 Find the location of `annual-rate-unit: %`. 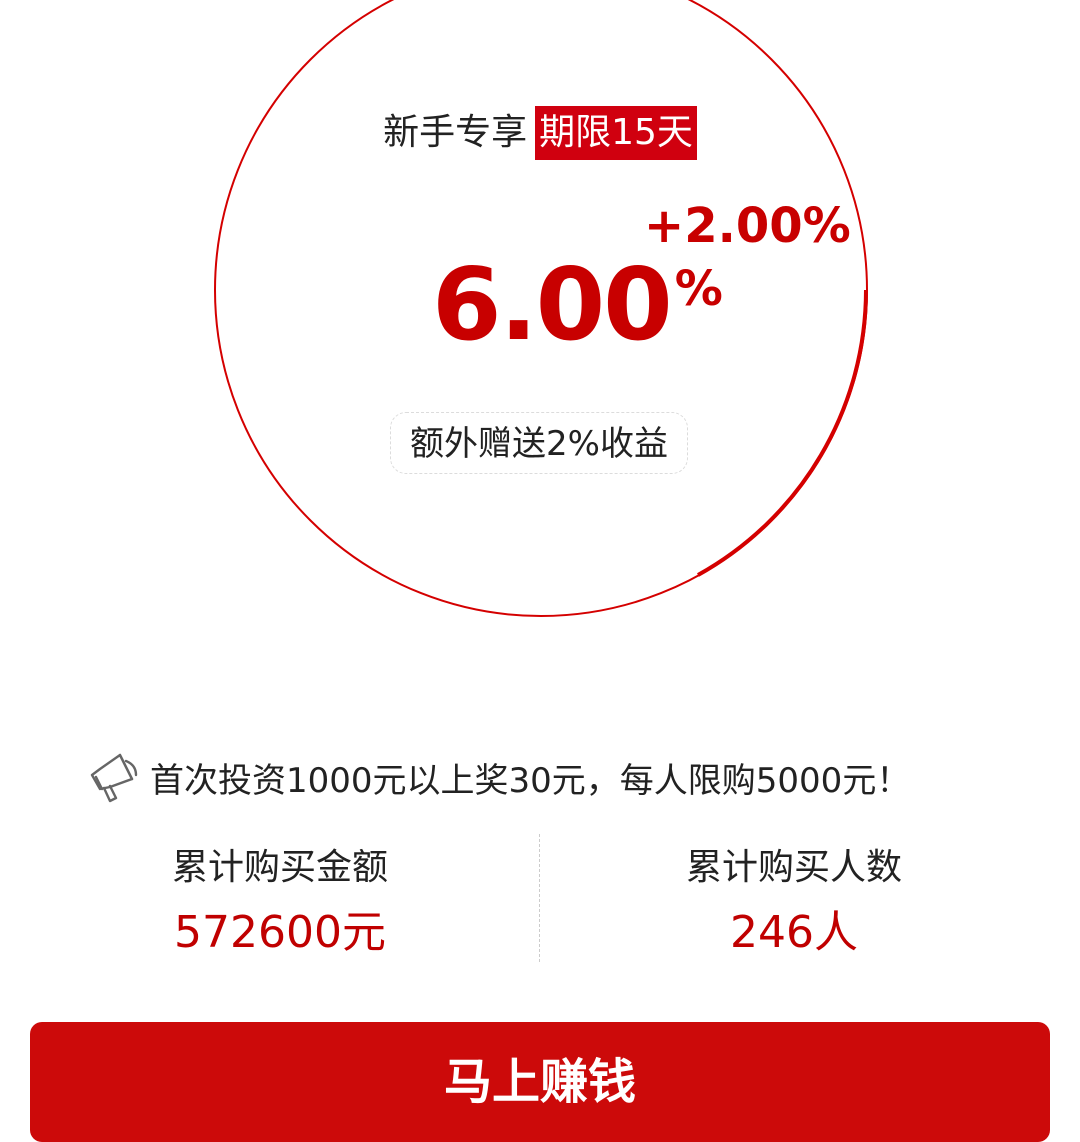

annual-rate-unit: % is located at coordinates (698, 289).